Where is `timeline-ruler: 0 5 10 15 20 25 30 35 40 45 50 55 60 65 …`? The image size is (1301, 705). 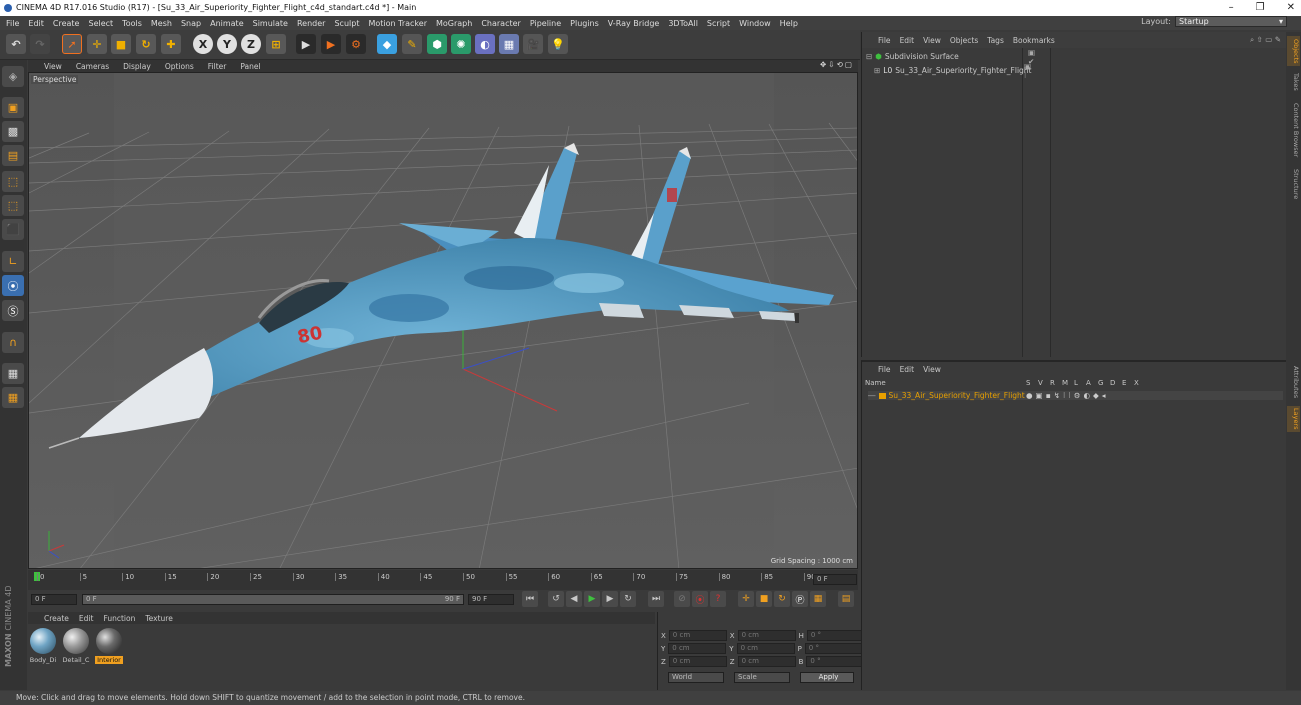
timeline-ruler: 0 5 10 15 20 25 30 35 40 45 50 55 60 65 … is located at coordinates (443, 580).